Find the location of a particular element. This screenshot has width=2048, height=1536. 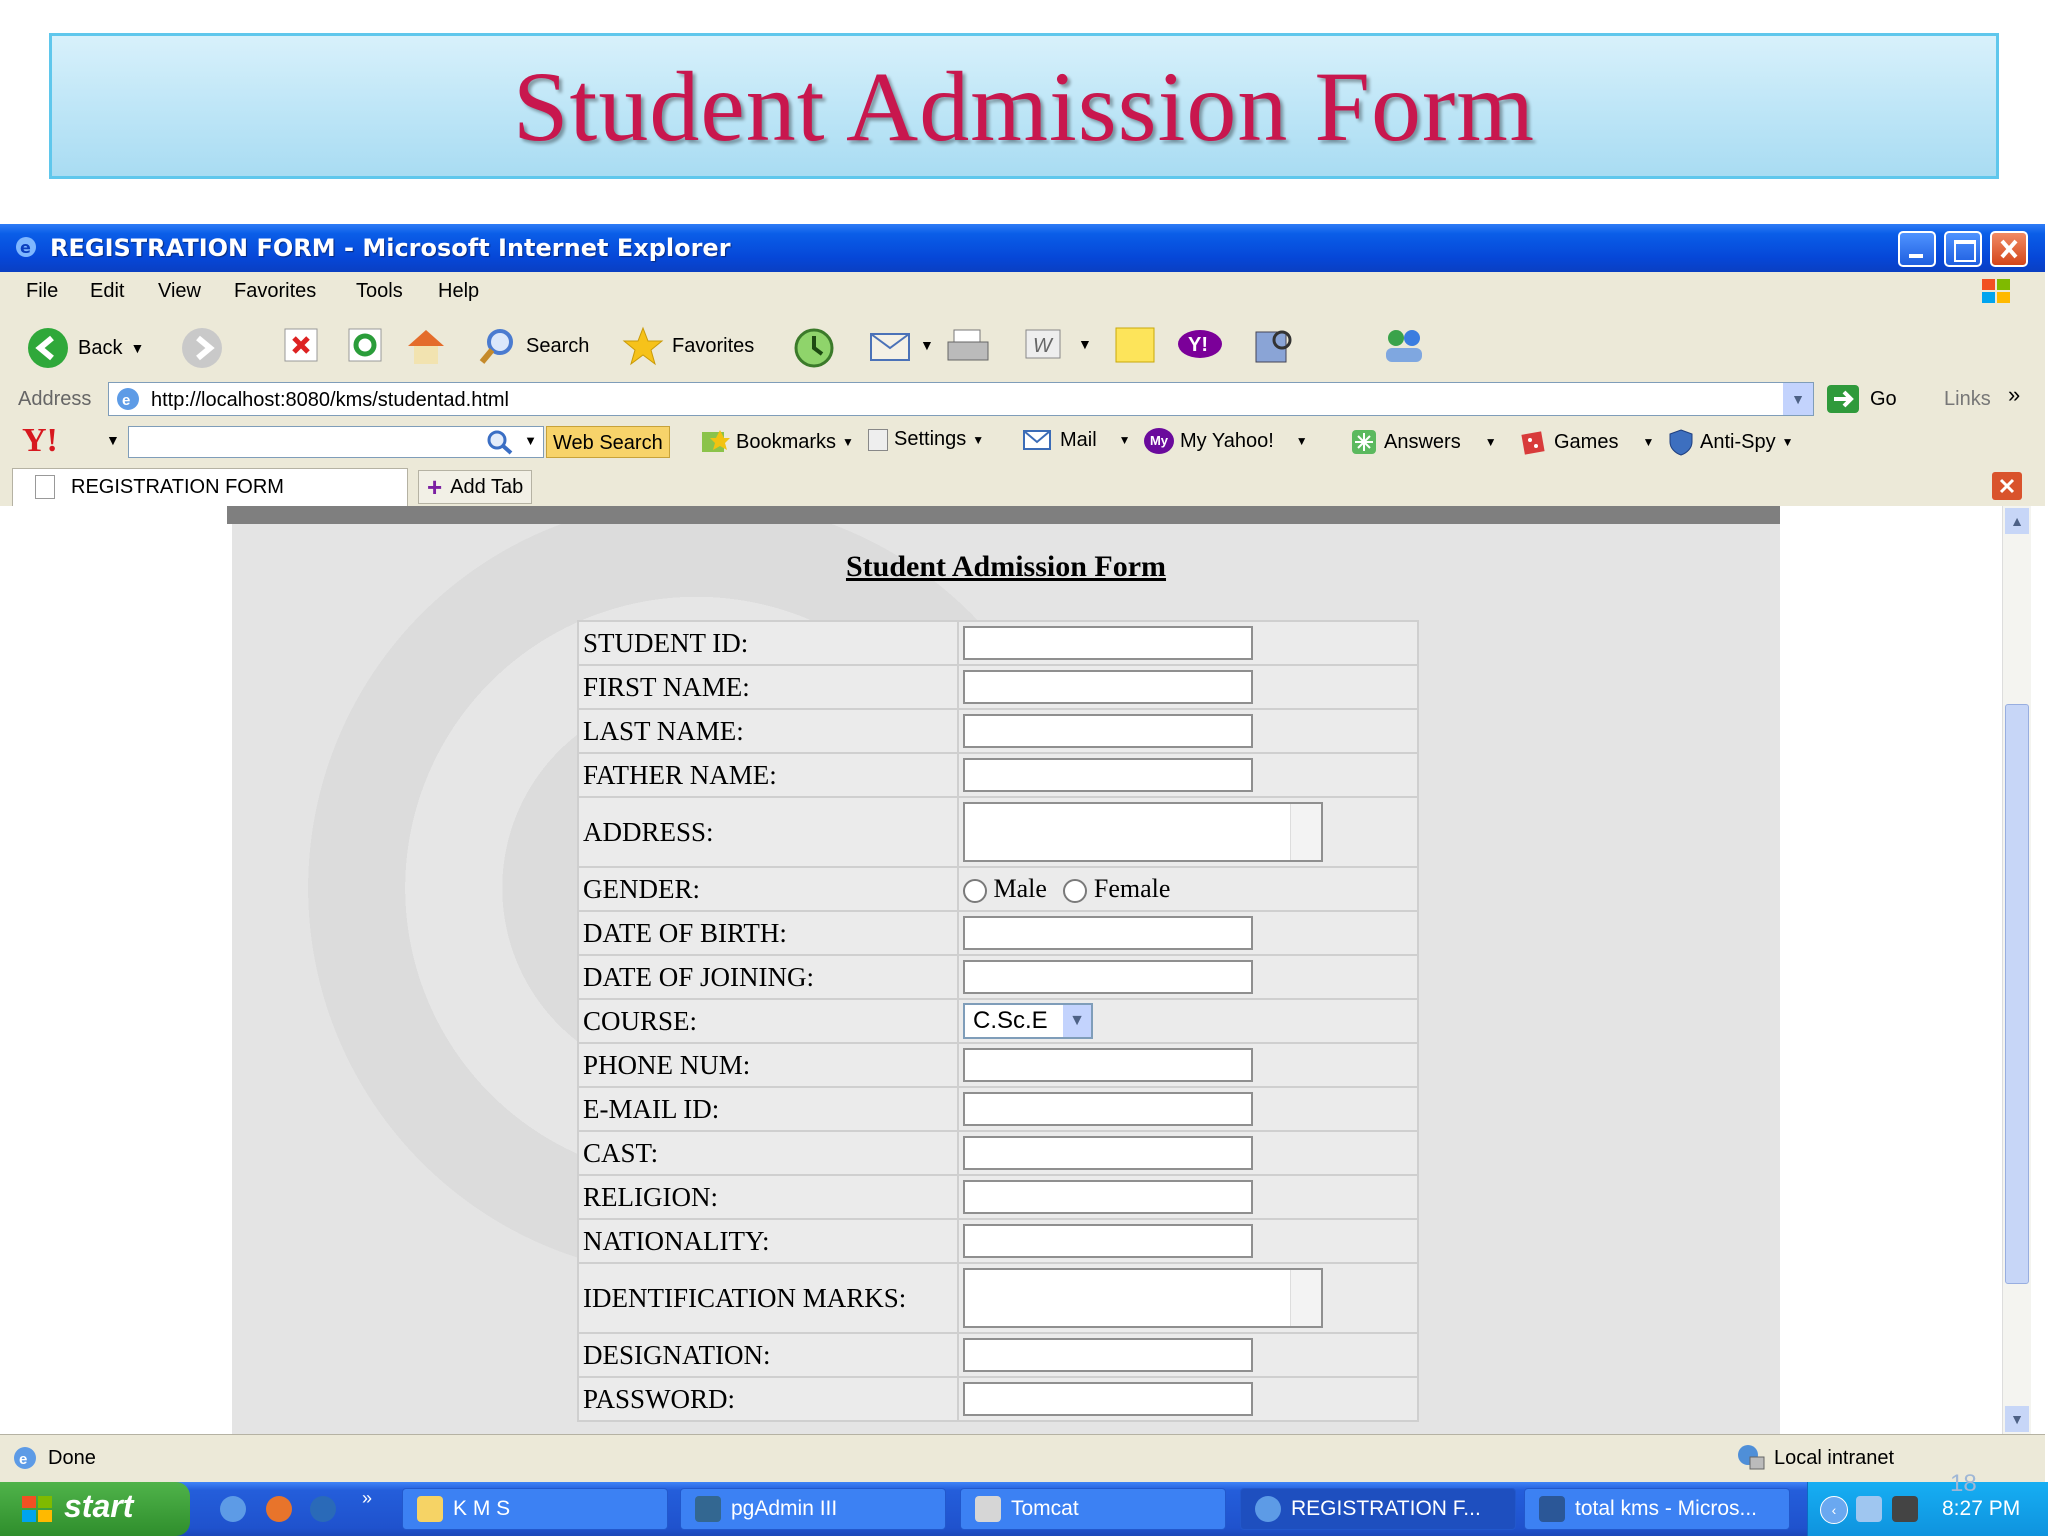

svg-text: e is located at coordinates (126, 400).